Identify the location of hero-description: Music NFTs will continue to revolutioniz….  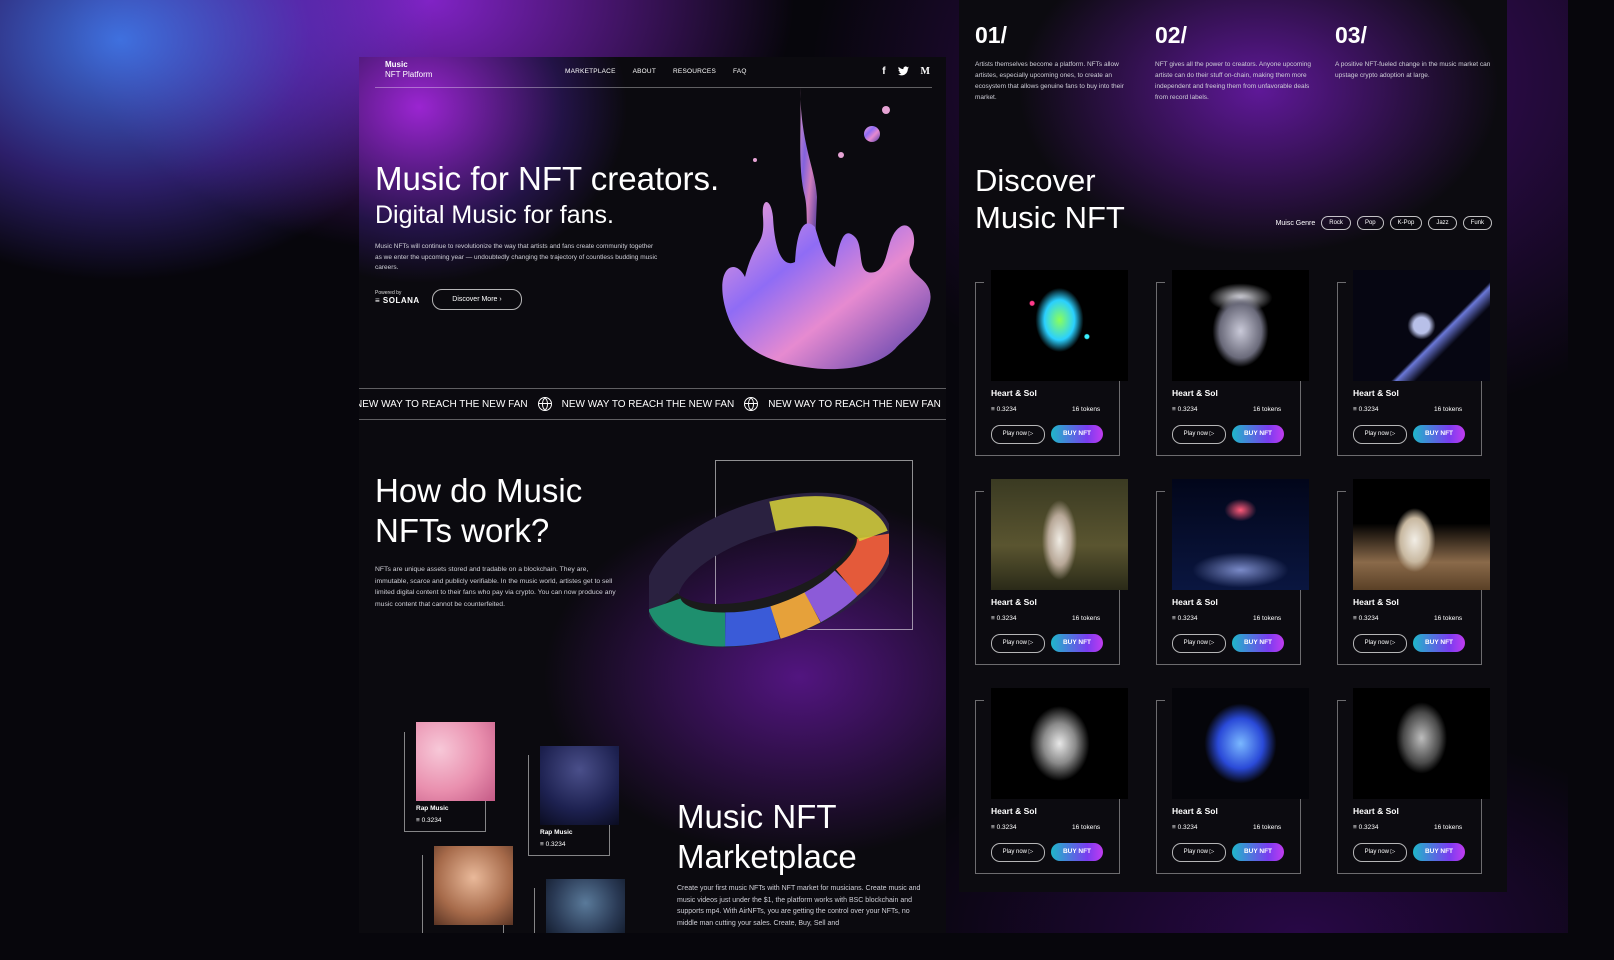
(516, 257).